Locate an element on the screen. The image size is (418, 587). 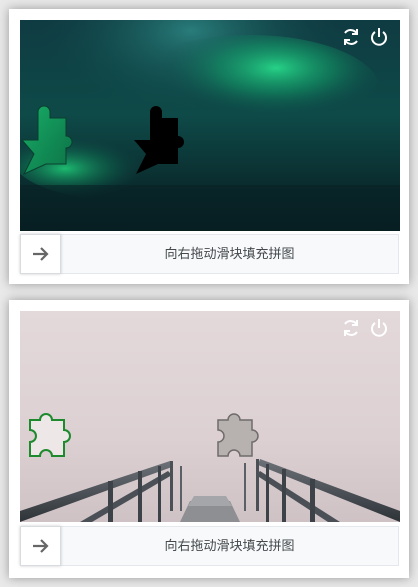
puzzle-piece is located at coordinates (50, 435).